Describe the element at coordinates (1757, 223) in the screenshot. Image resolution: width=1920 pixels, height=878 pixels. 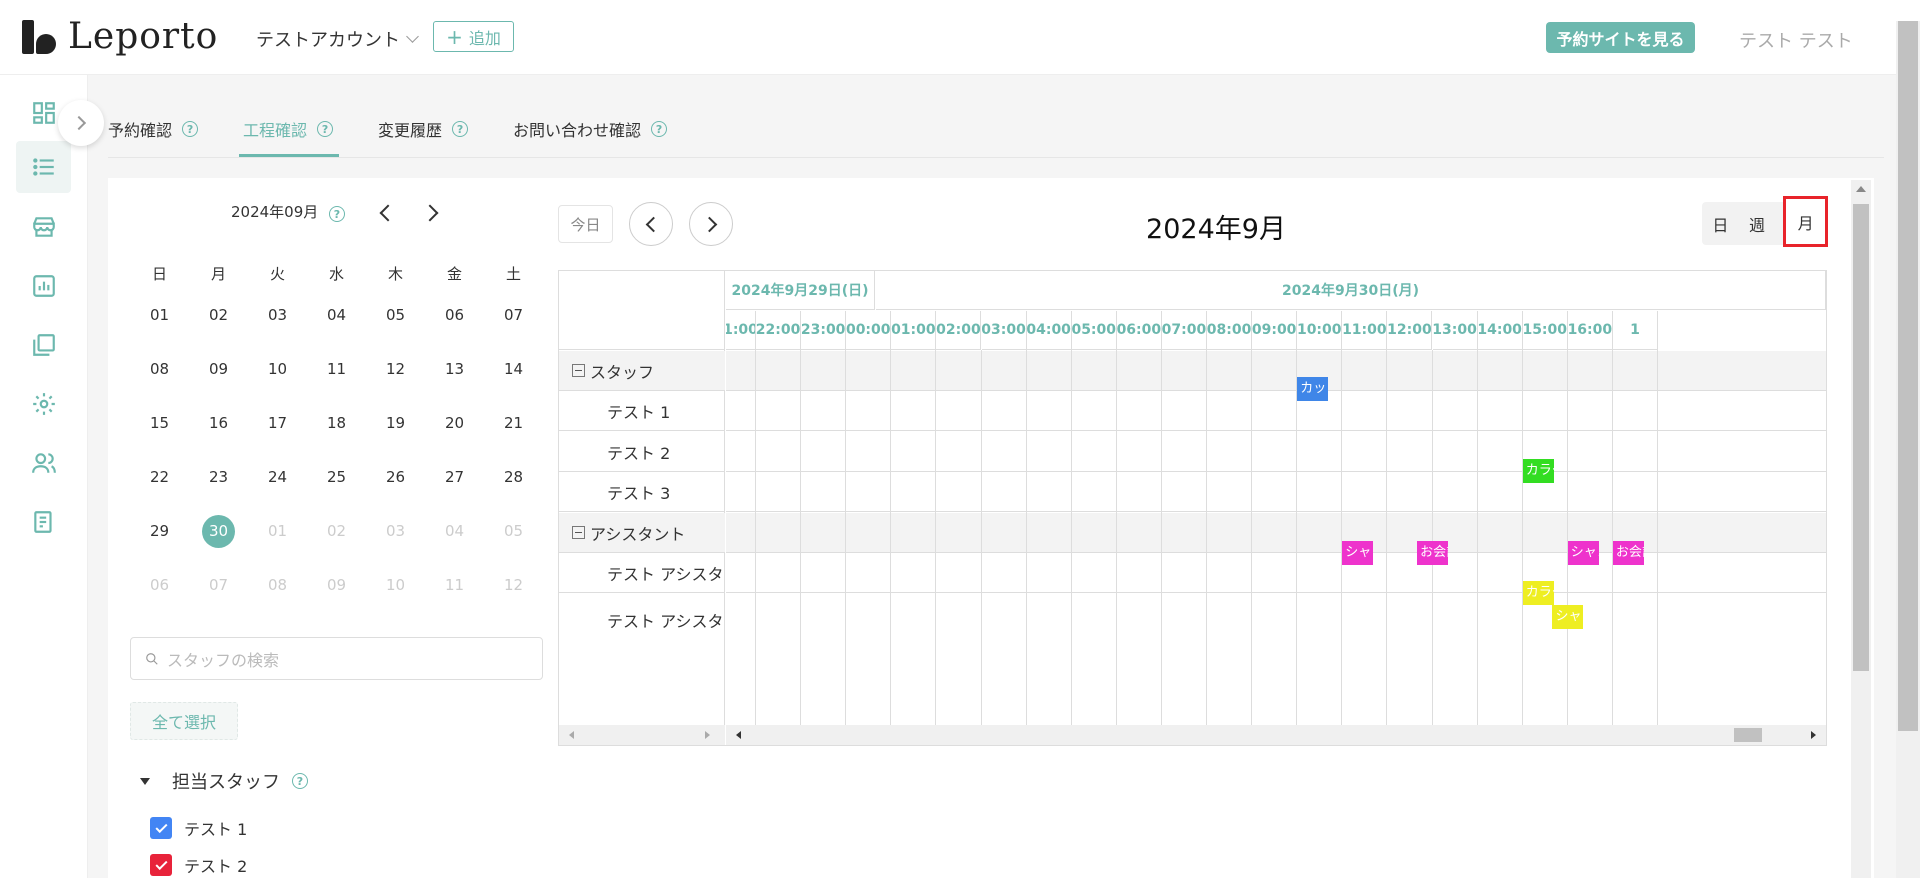
I see `view-week-button: 週` at that location.